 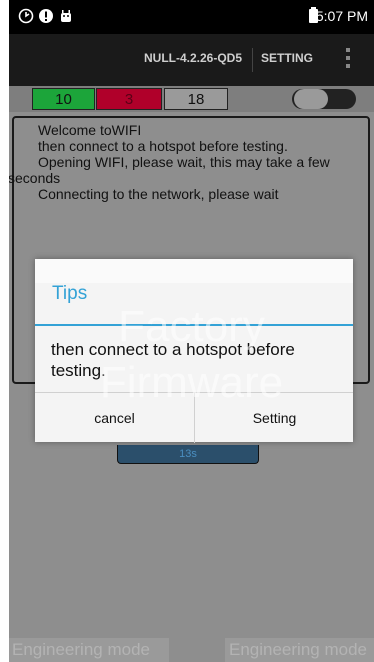 I want to click on engineering-mode-button-right: Engineering mode, so click(x=299, y=650).